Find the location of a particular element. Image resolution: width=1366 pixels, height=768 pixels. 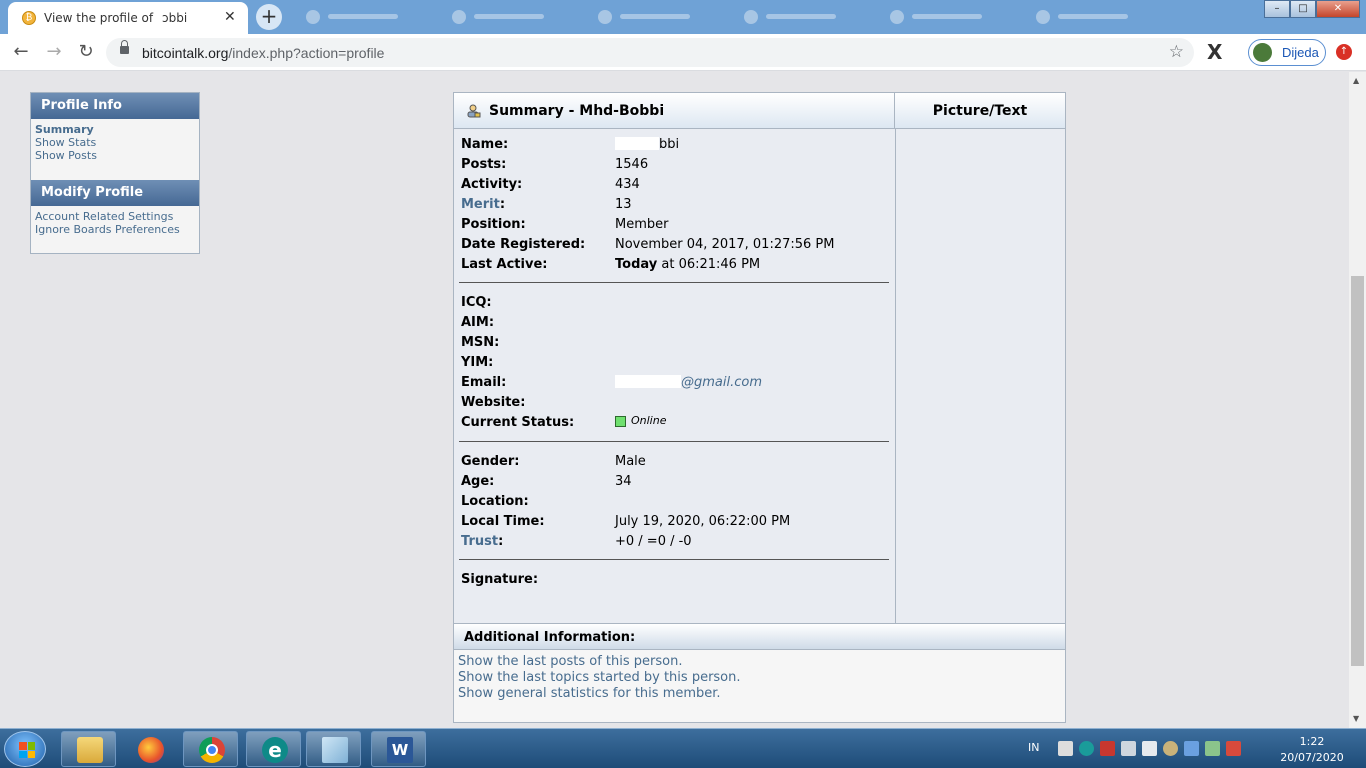

menu-item-show-posts: Show Posts is located at coordinates (115, 155).